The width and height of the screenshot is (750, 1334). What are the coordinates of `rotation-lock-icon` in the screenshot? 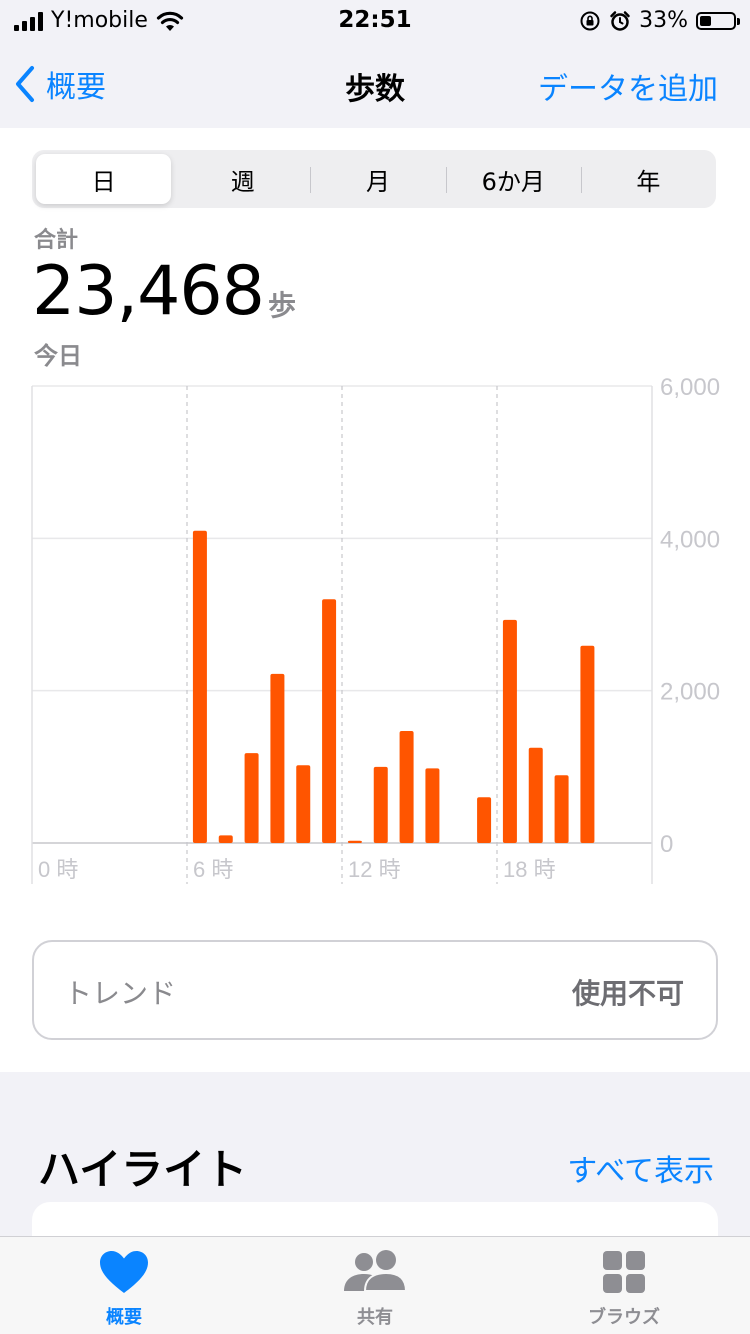 It's located at (590, 20).